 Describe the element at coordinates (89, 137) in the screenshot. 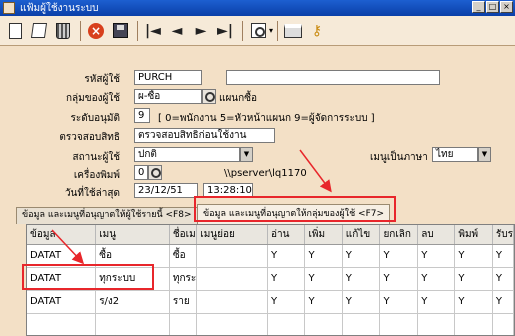

I see `permission-check-label: ตรวจสอบสิทธิ` at that location.